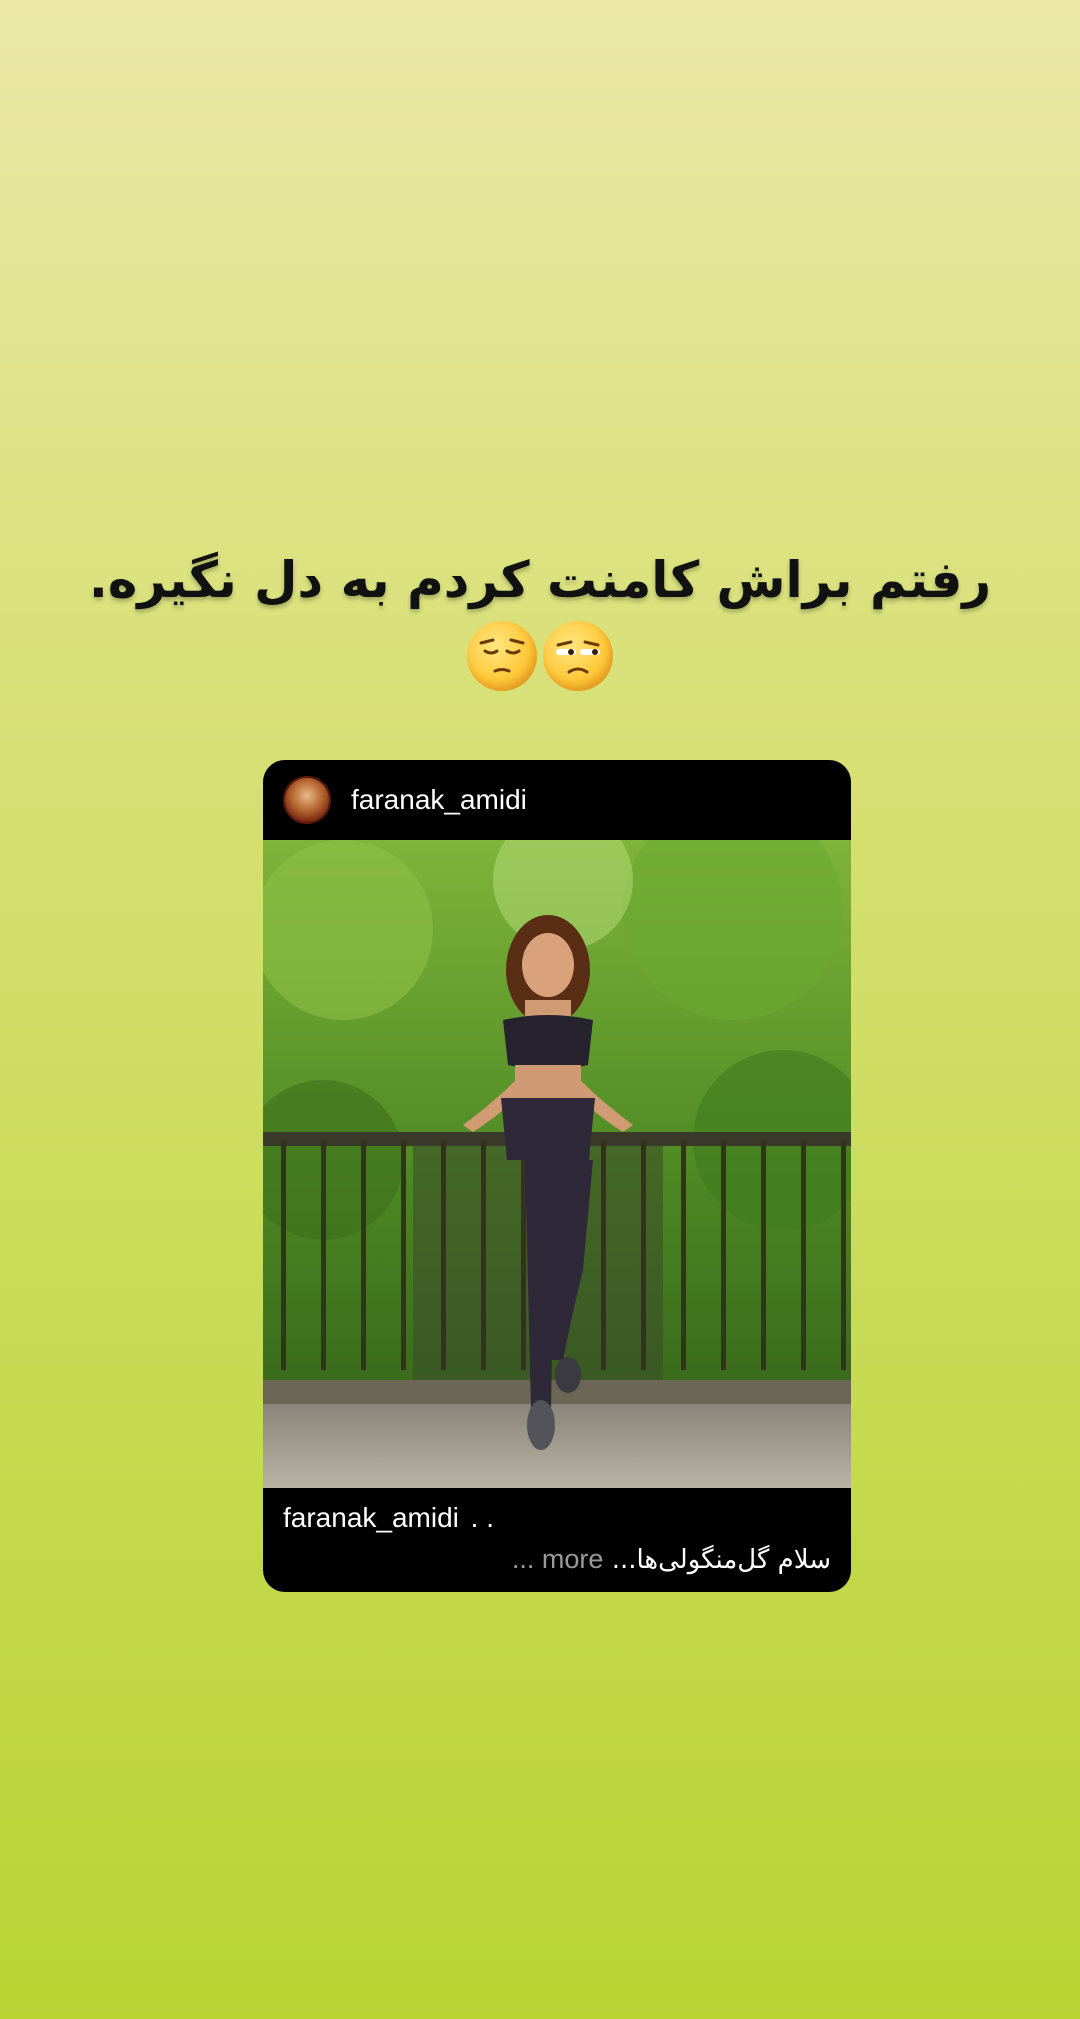 This screenshot has height=2019, width=1080. I want to click on post-username: faranak_amidi, so click(439, 800).